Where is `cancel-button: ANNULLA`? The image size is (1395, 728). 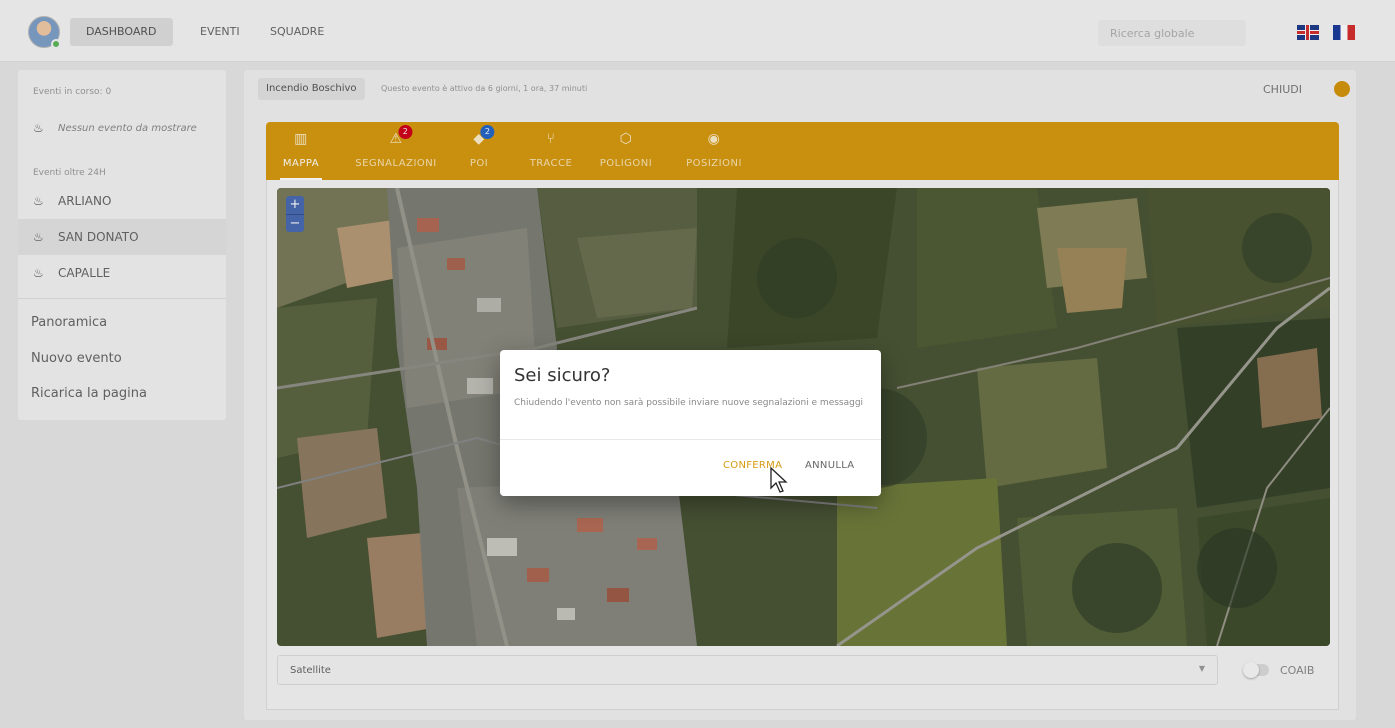
cancel-button: ANNULLA is located at coordinates (829, 465).